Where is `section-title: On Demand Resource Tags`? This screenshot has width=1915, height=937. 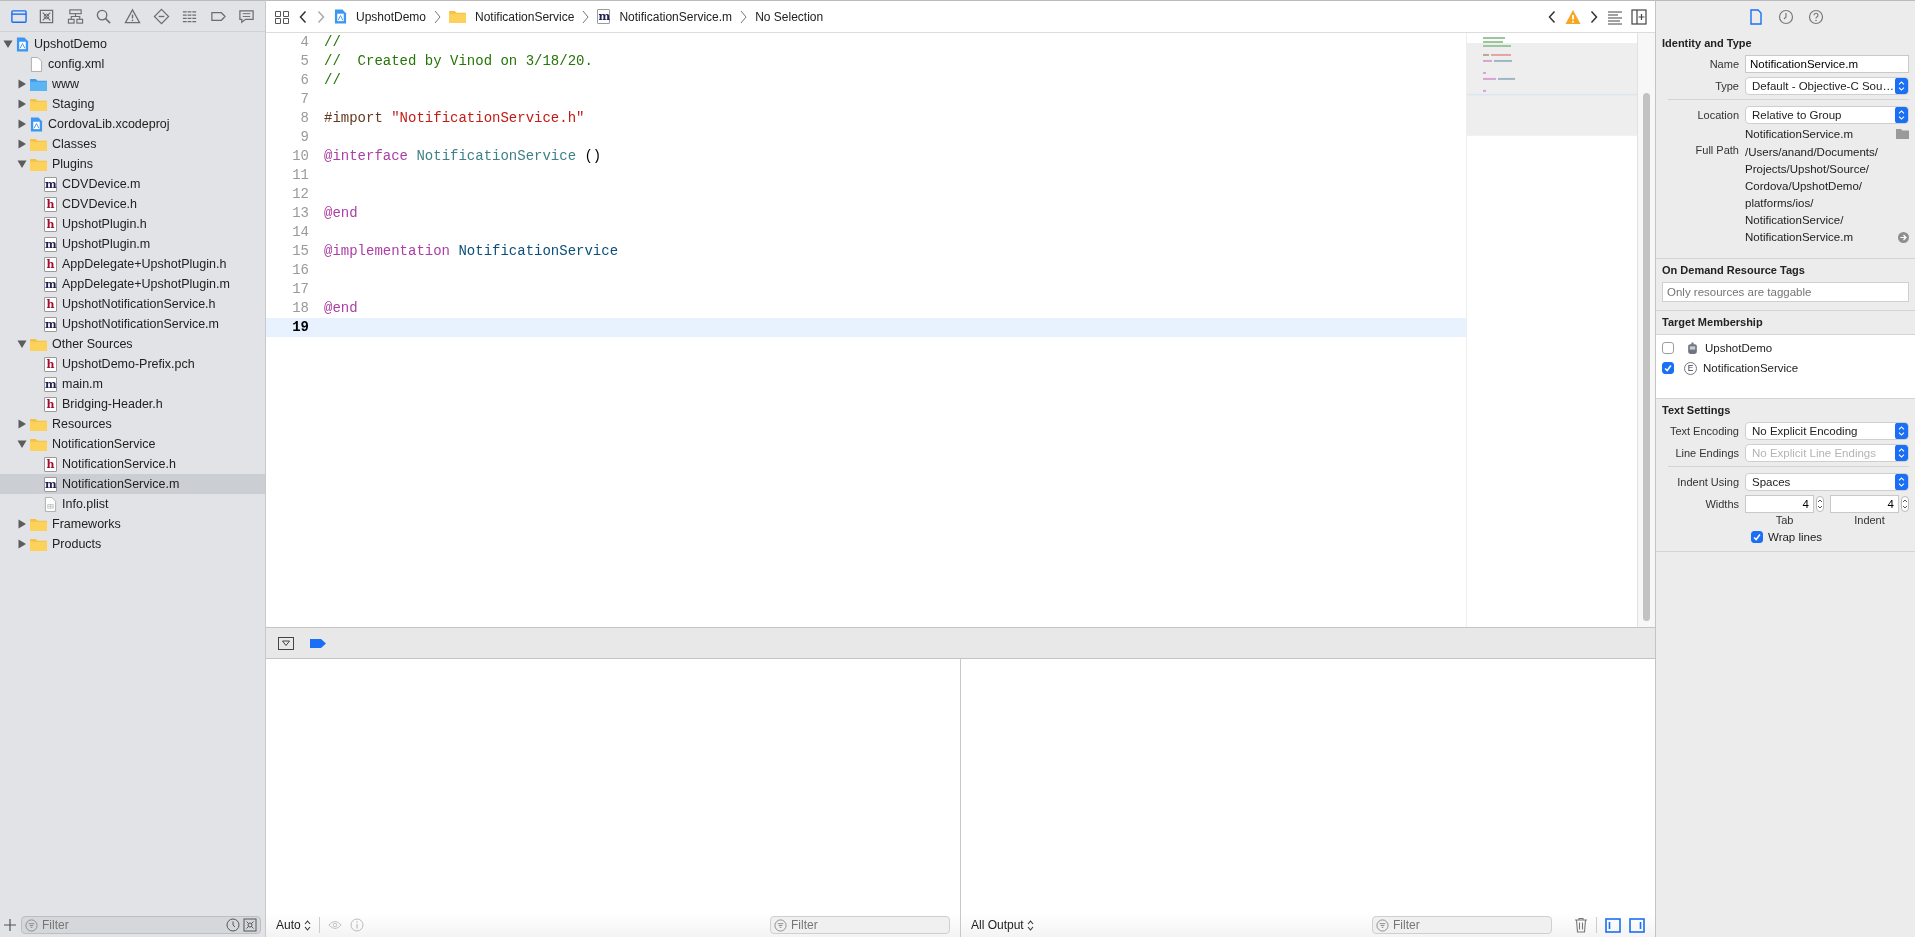
section-title: On Demand Resource Tags is located at coordinates (1734, 270).